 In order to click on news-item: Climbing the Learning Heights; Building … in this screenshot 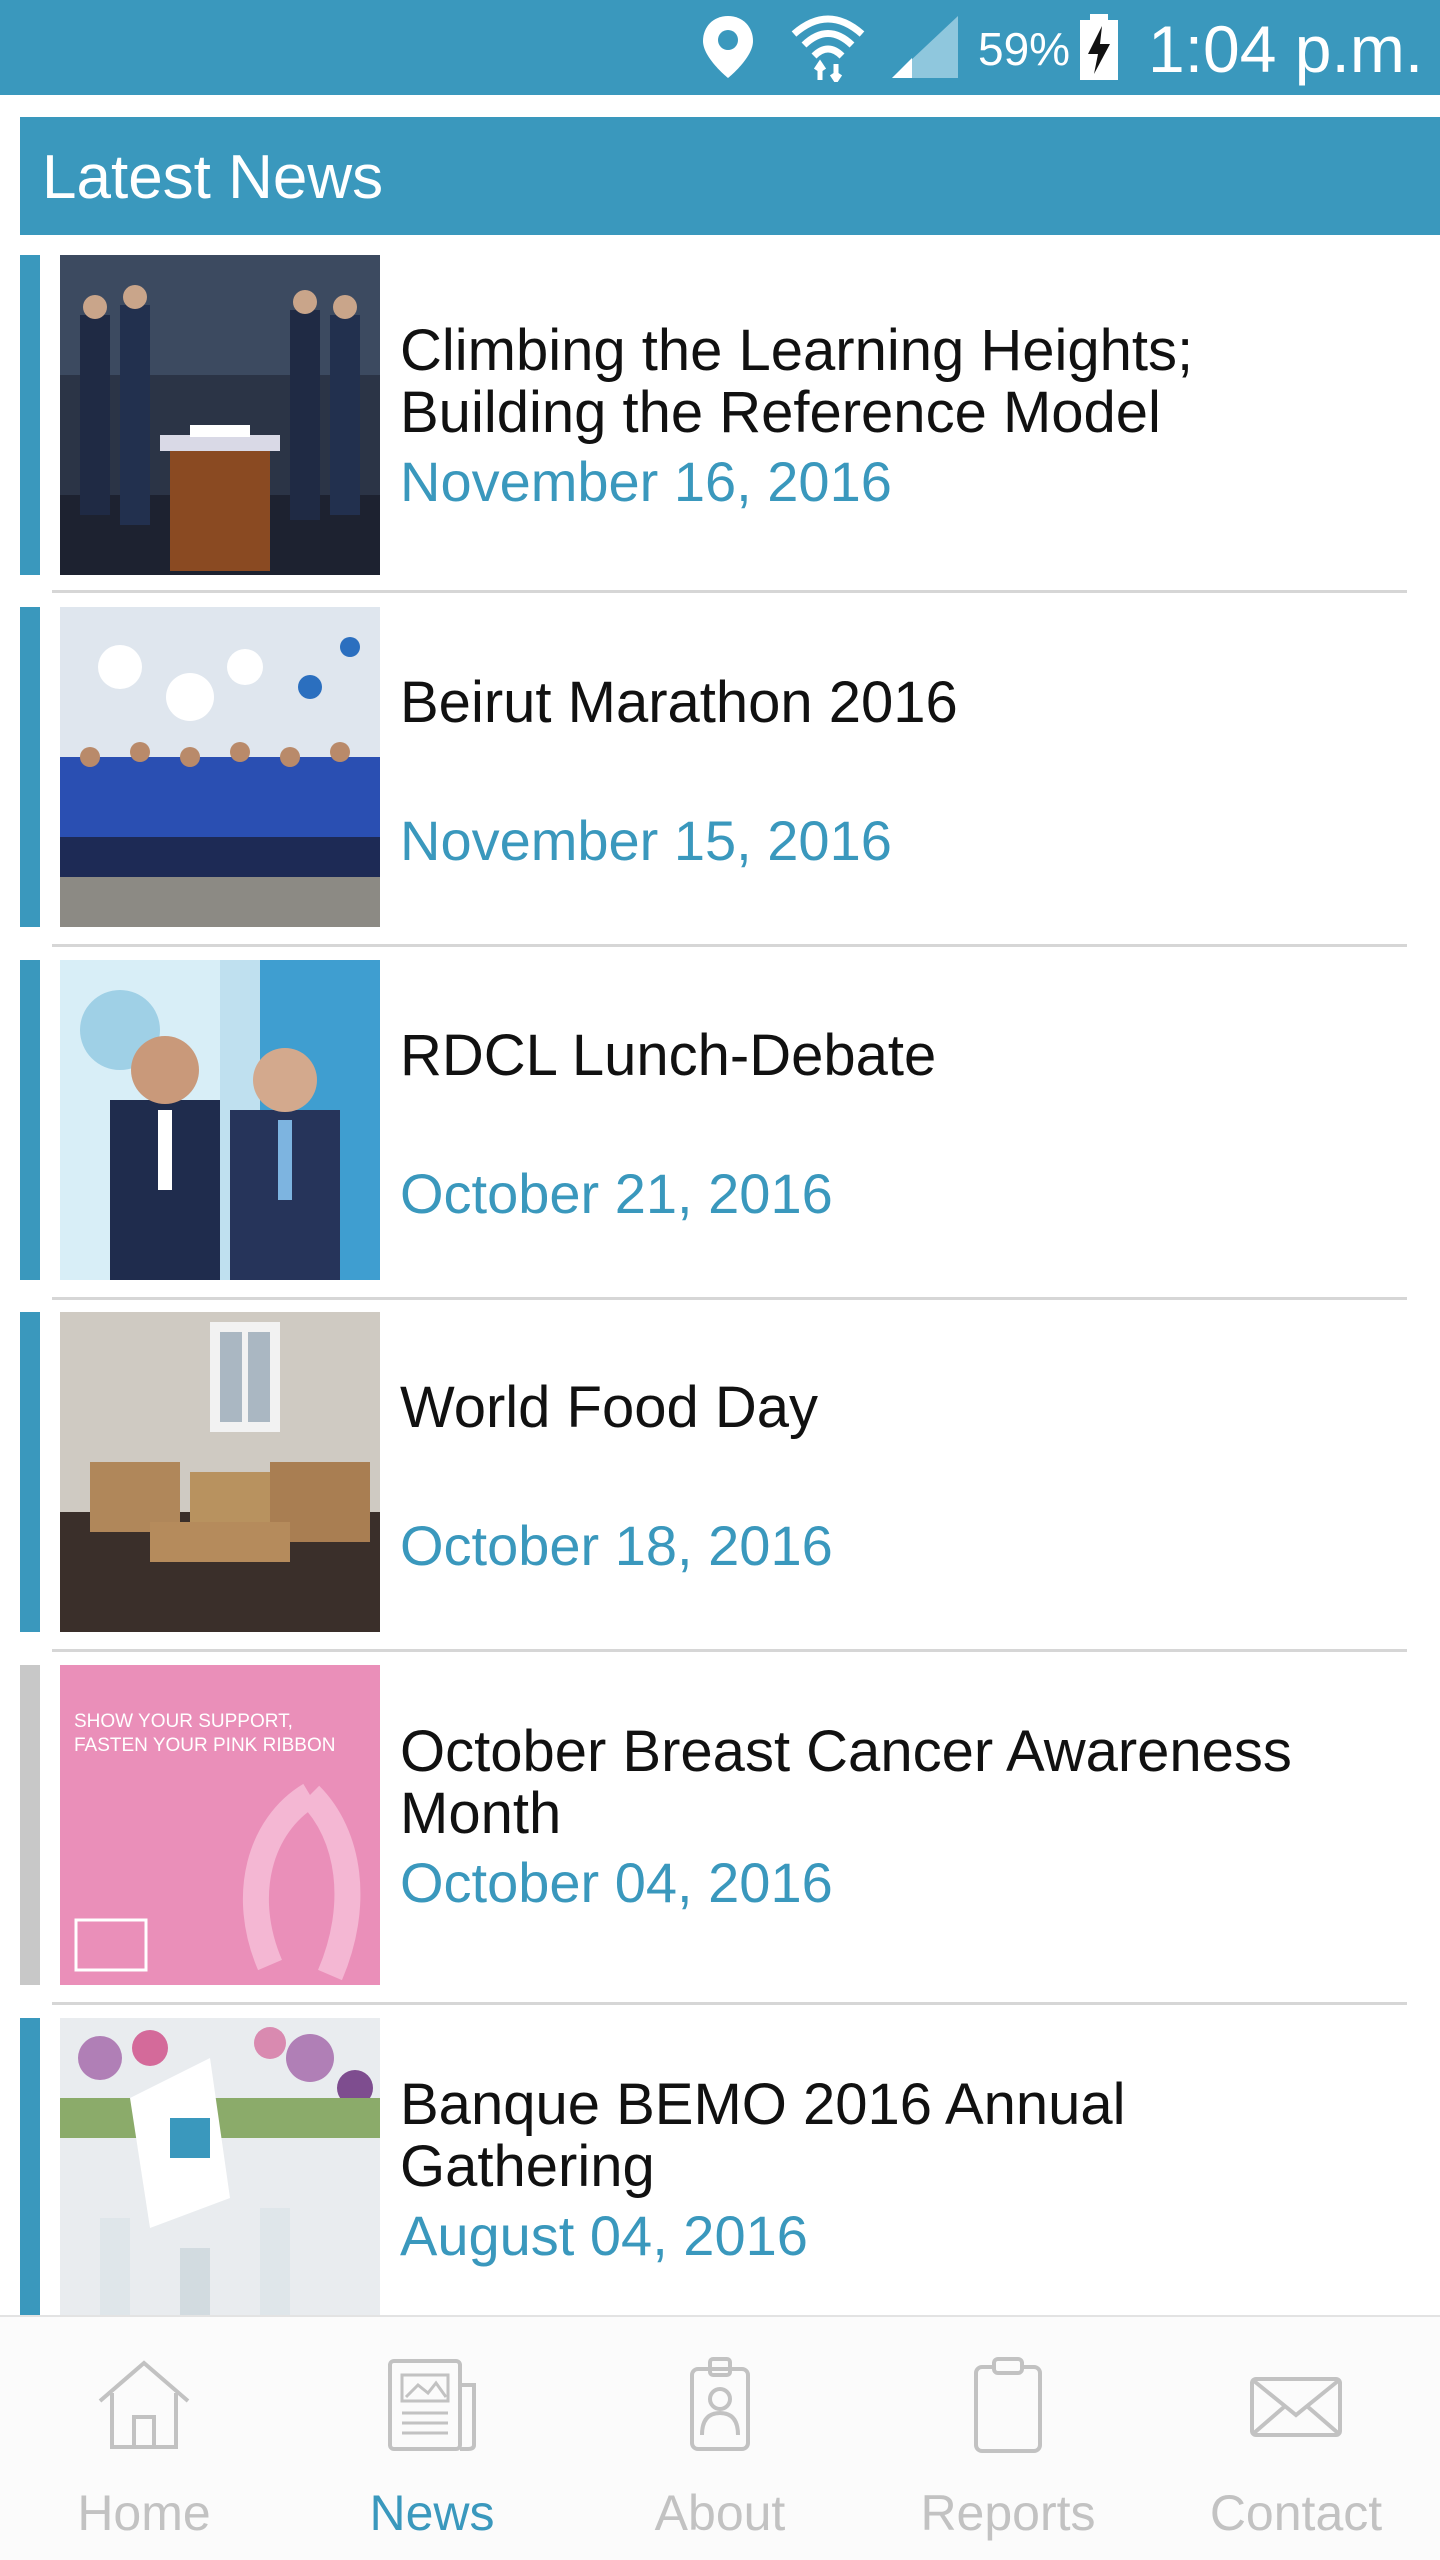, I will do `click(720, 424)`.